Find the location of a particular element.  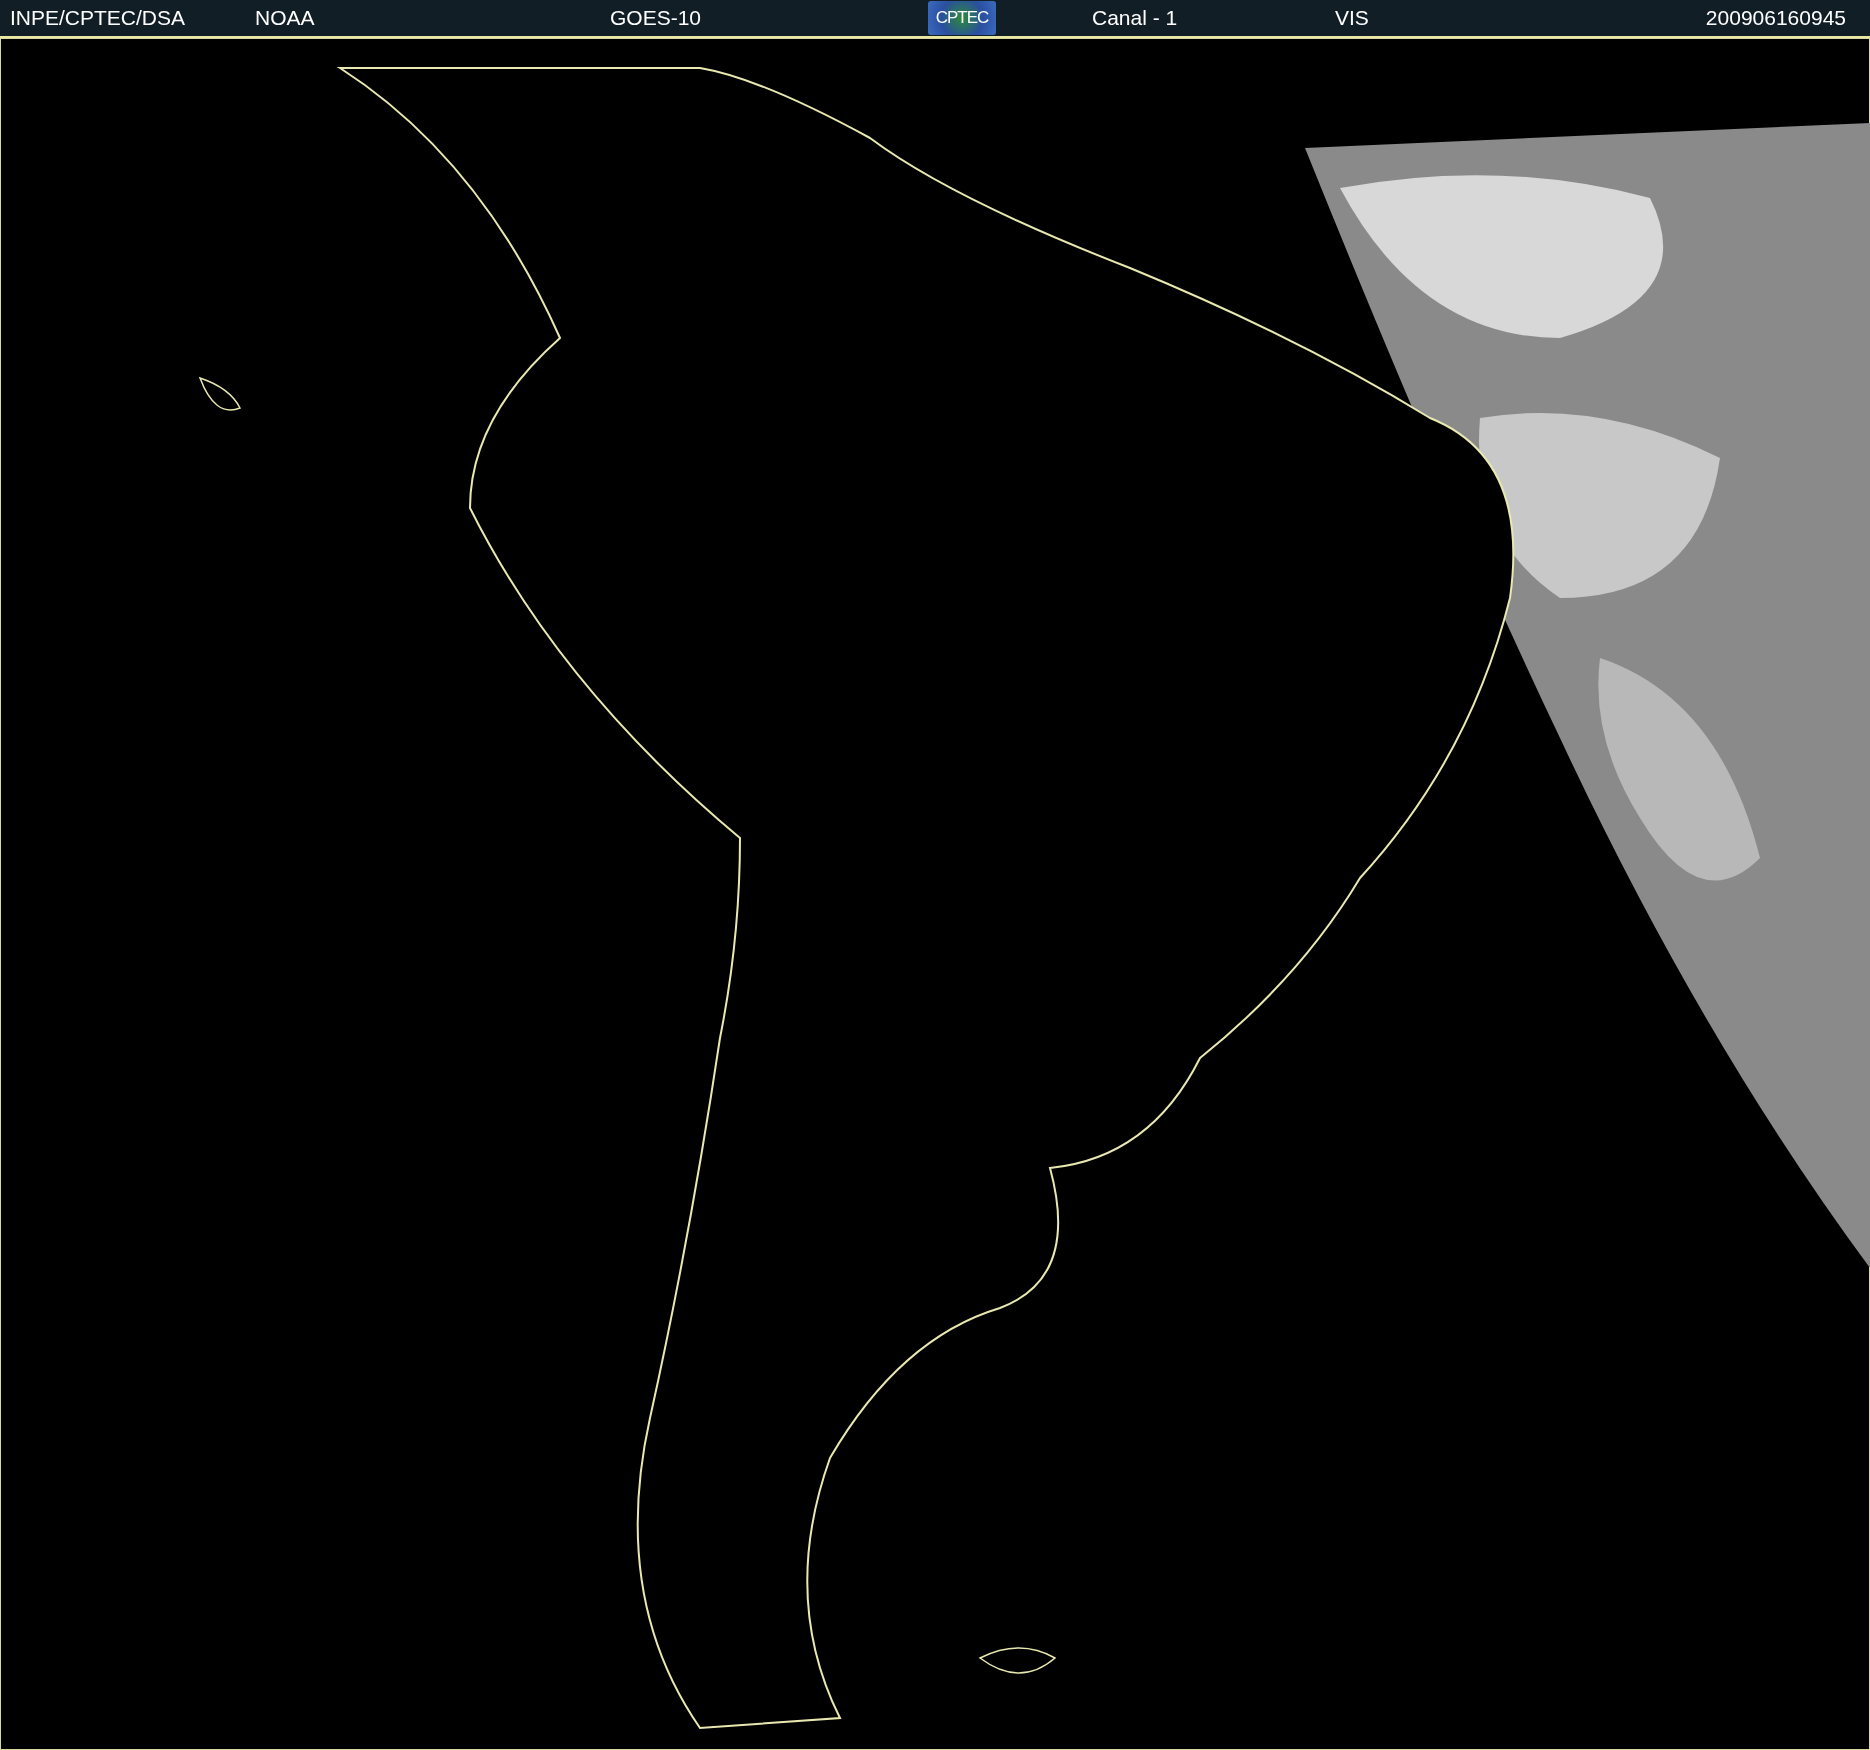

timestamp-label: 200906160945 is located at coordinates (1775, 18).